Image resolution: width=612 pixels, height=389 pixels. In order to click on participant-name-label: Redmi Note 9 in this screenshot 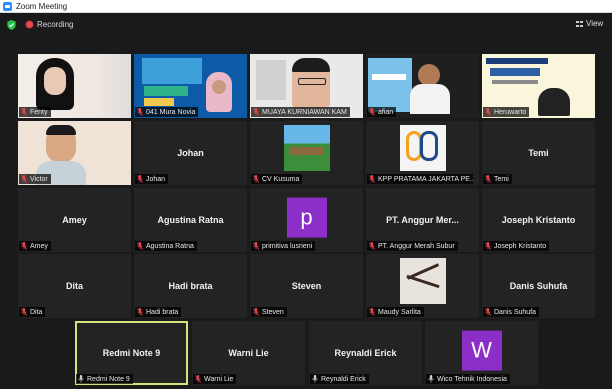, I will do `click(108, 379)`.